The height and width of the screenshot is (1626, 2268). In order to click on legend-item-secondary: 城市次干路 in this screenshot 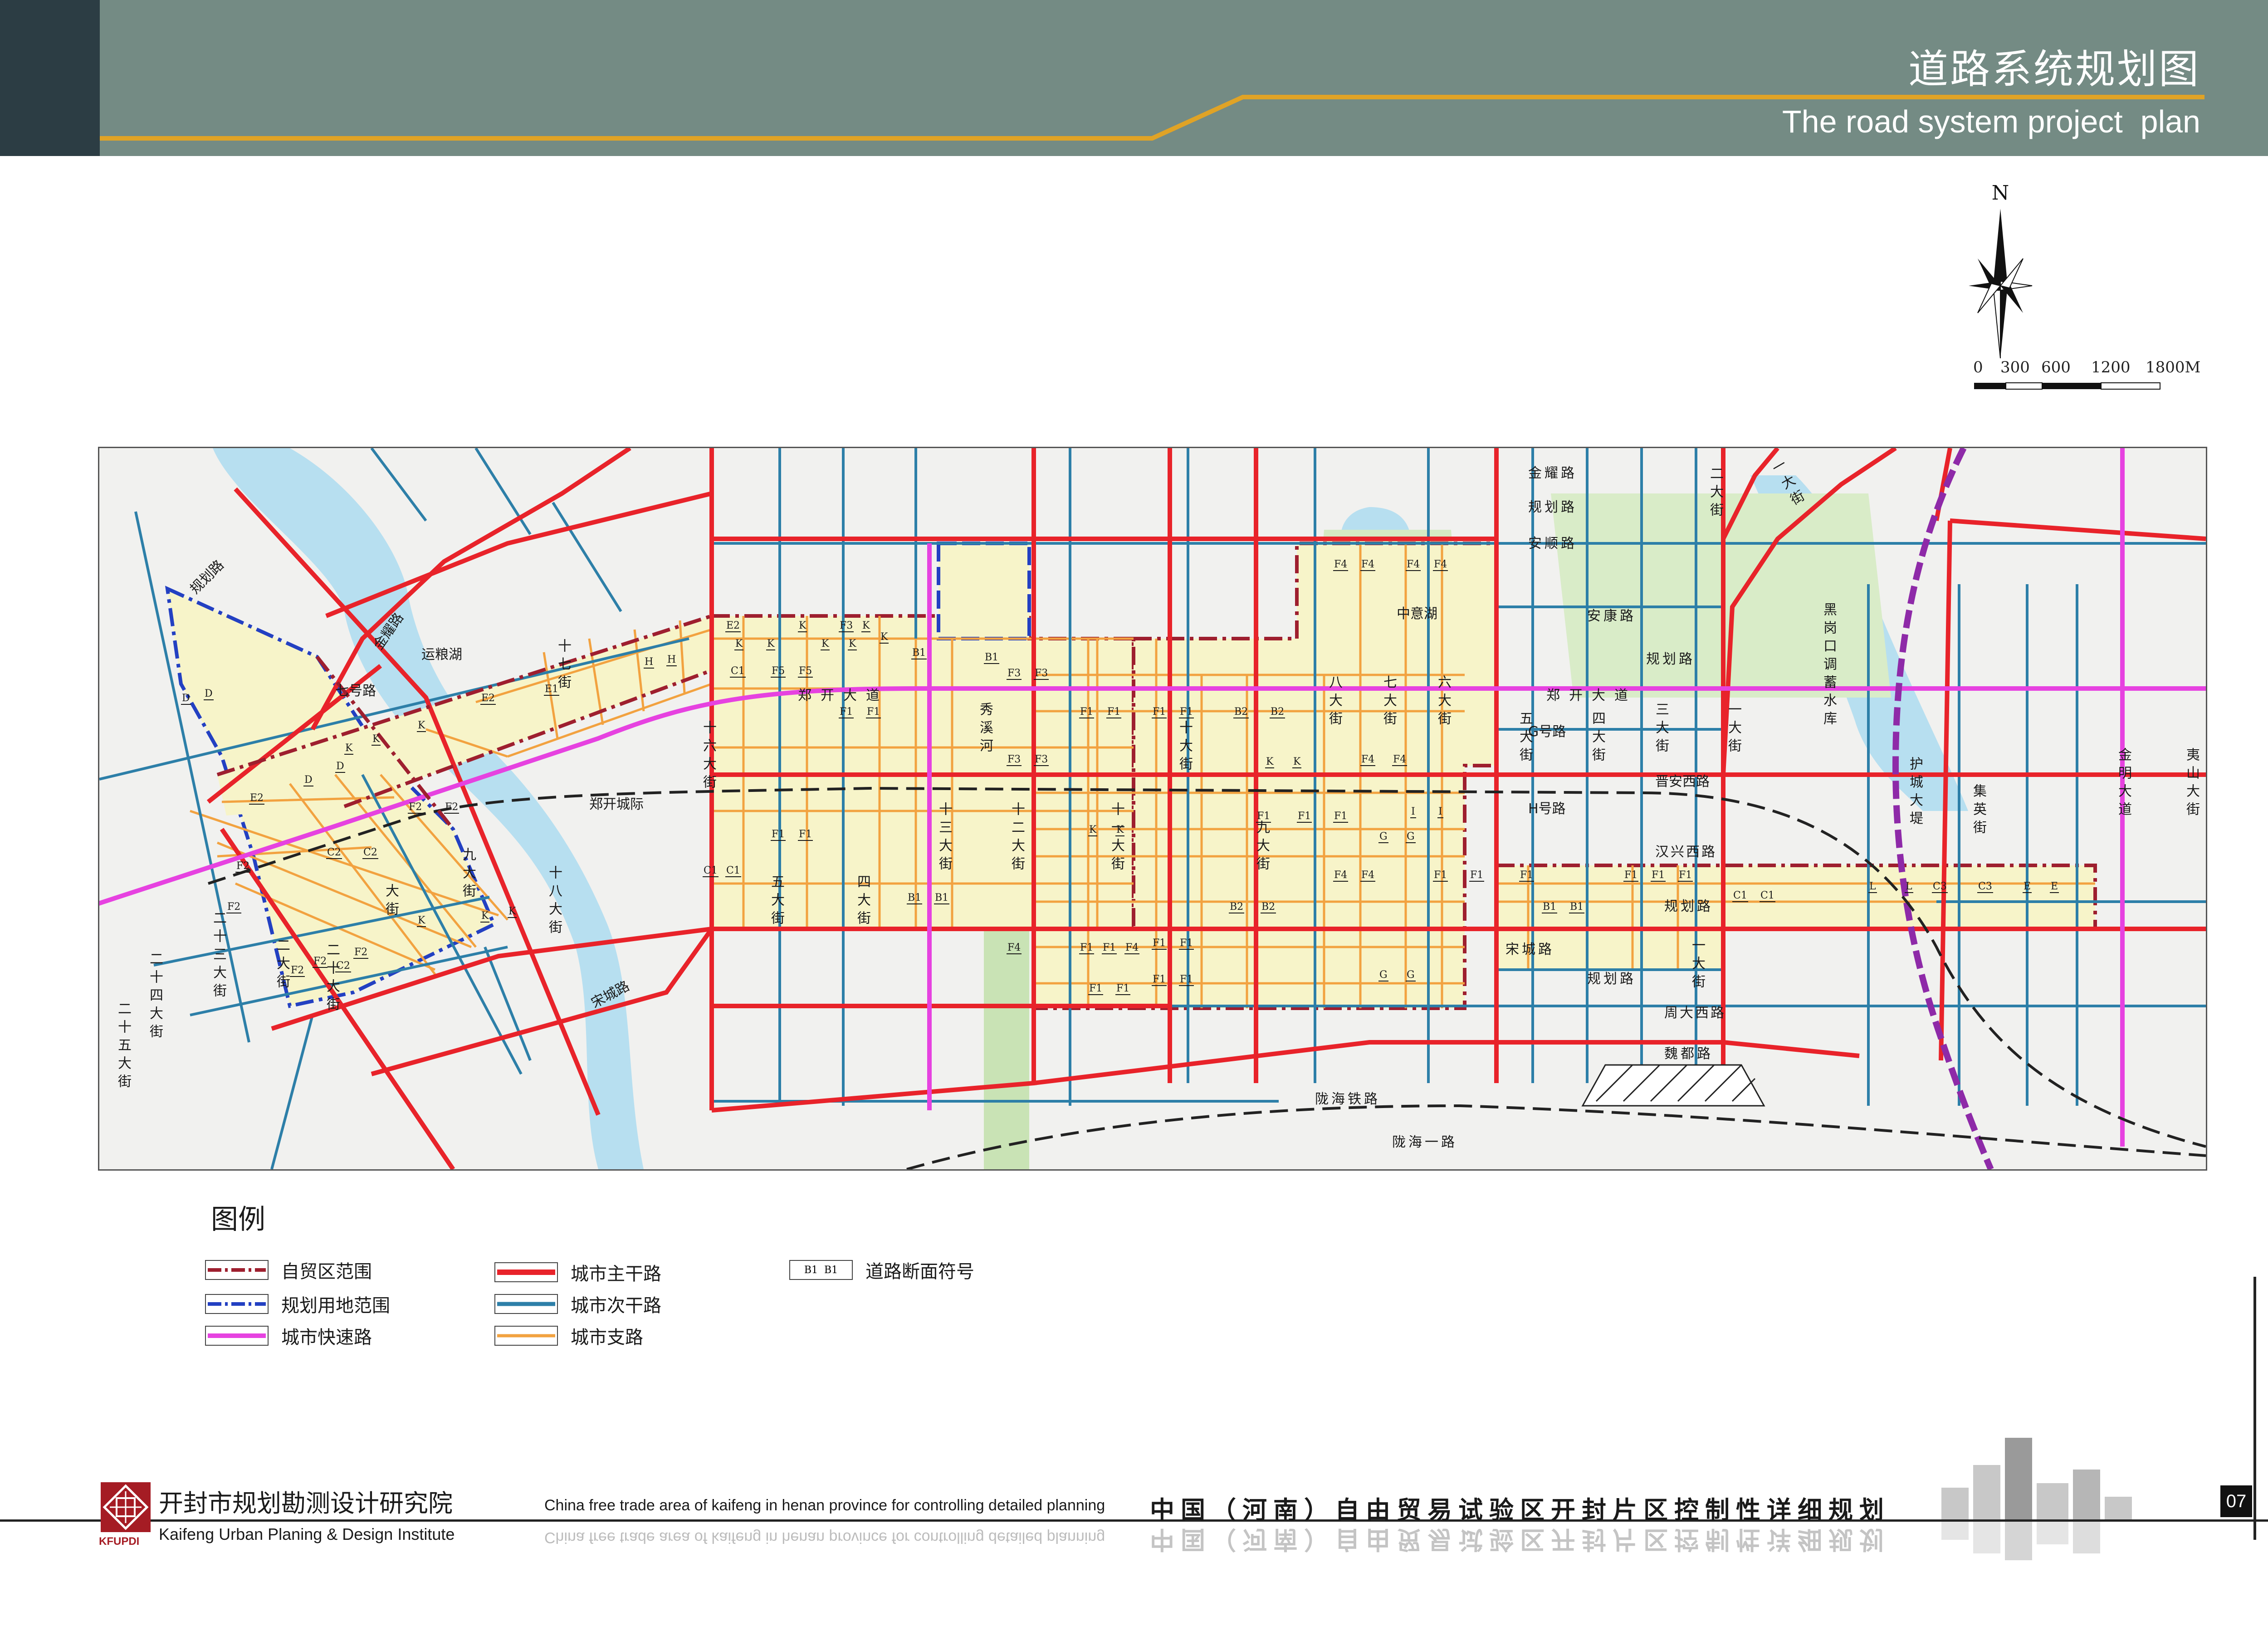, I will do `click(578, 1304)`.